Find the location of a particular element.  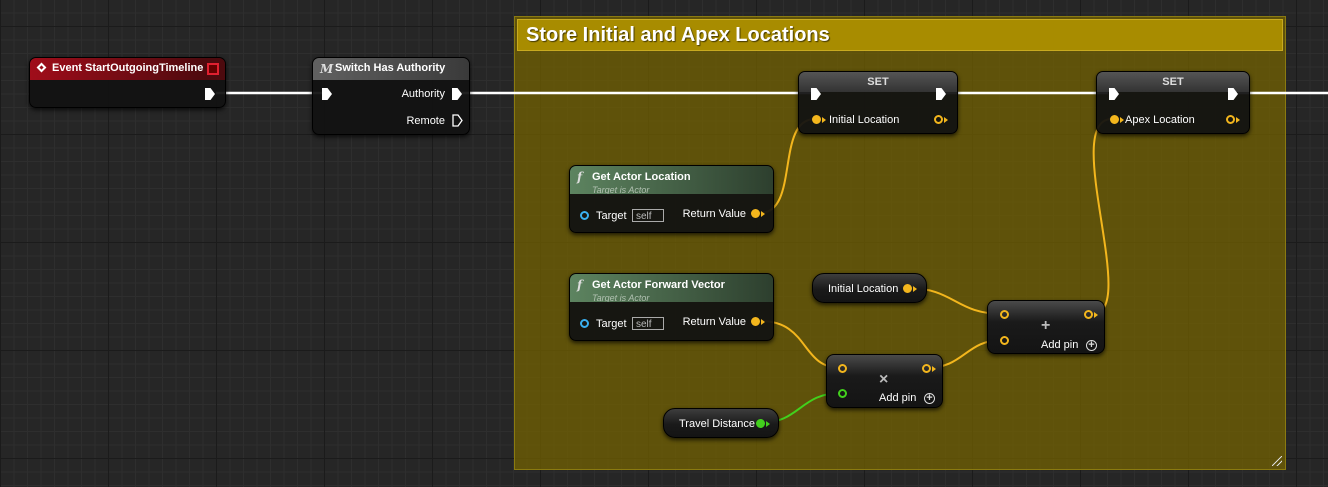

apex-location-in-pin is located at coordinates (1114, 119).